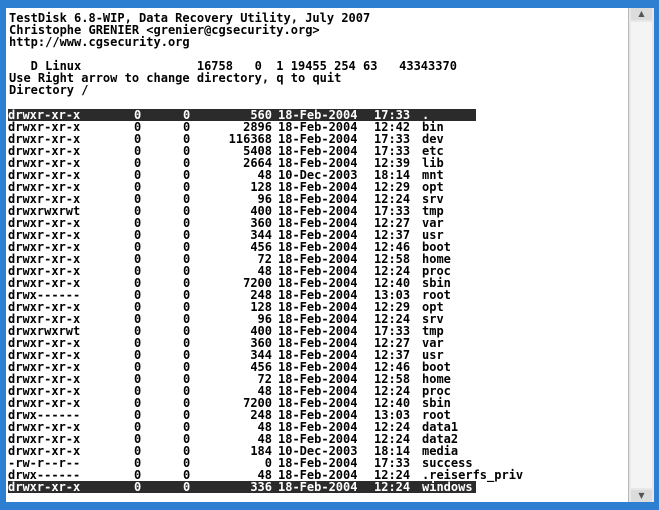  I want to click on arrow-up-icon: ▲, so click(641, 14).